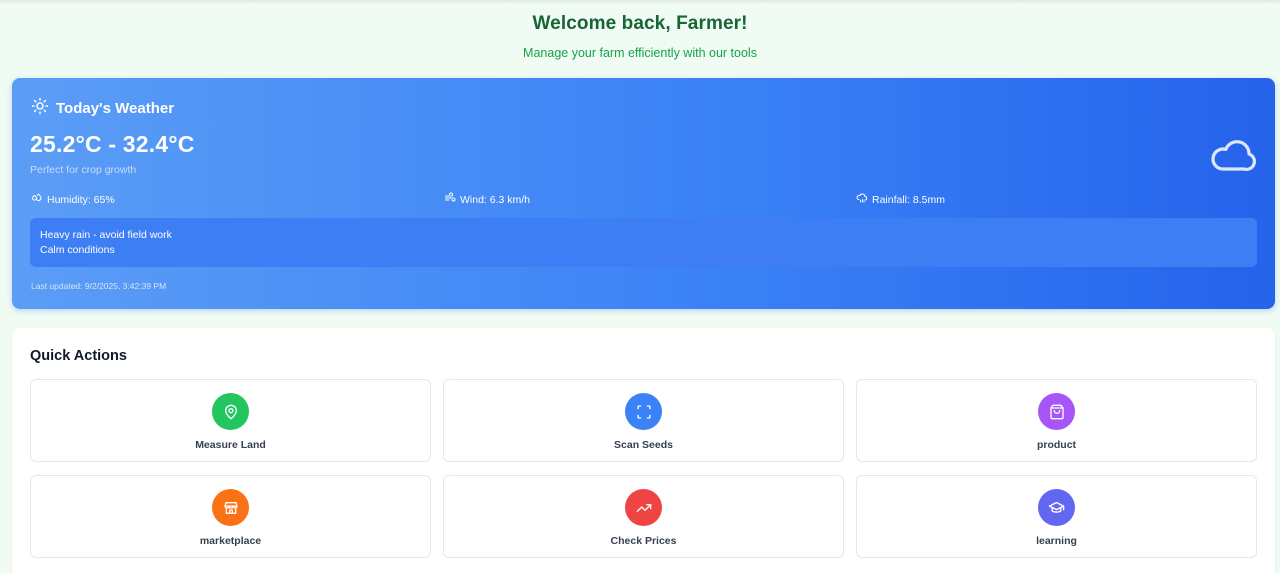 The image size is (1280, 573). What do you see at coordinates (40, 108) in the screenshot?
I see `sun-icon` at bounding box center [40, 108].